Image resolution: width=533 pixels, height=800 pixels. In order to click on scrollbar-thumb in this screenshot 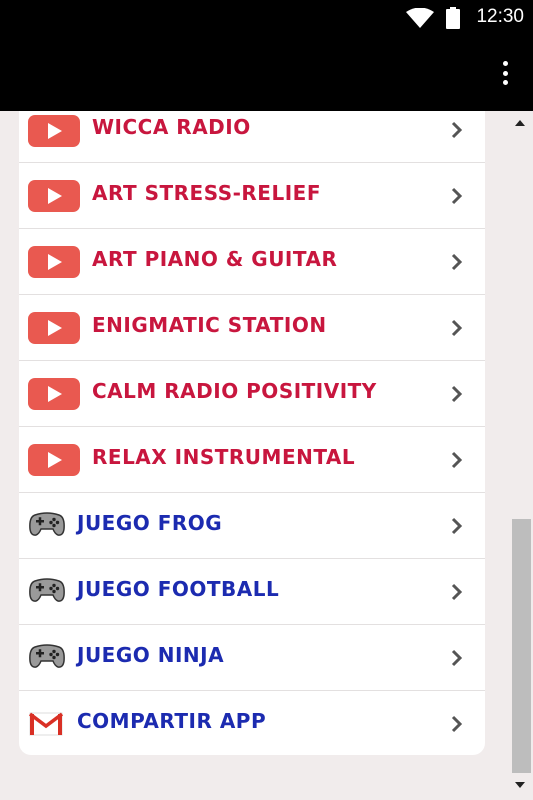, I will do `click(521, 646)`.